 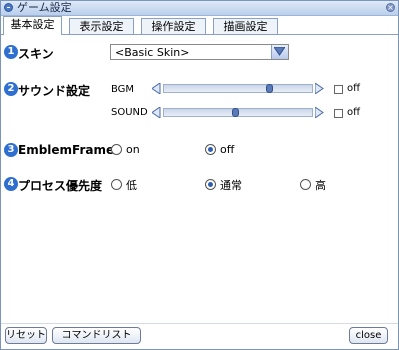 I want to click on footer-divider, so click(x=199, y=323).